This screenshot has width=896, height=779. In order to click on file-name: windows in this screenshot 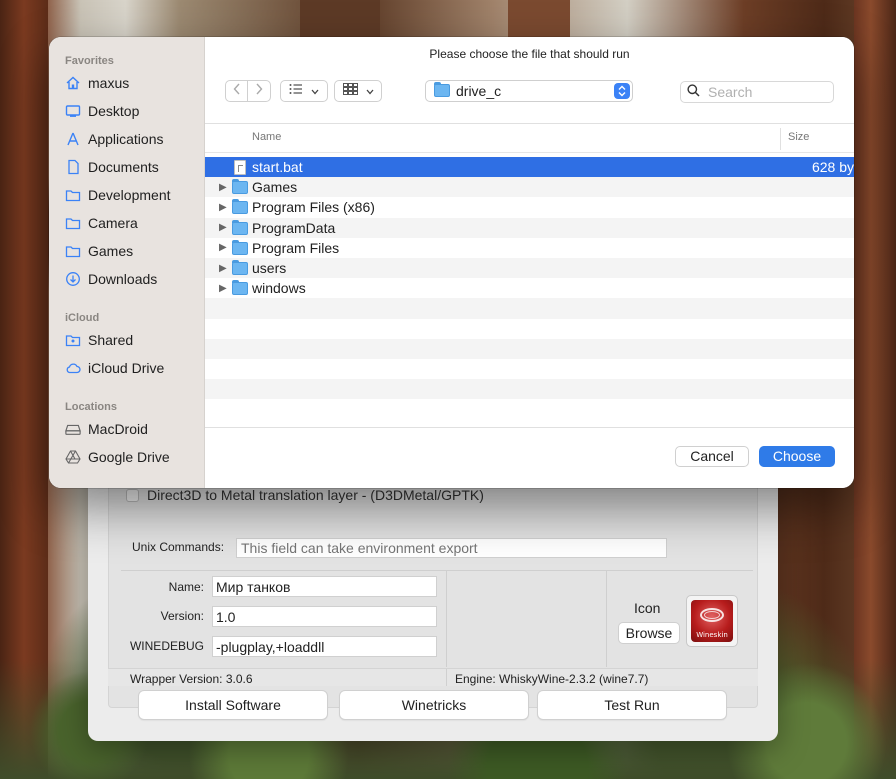, I will do `click(279, 288)`.